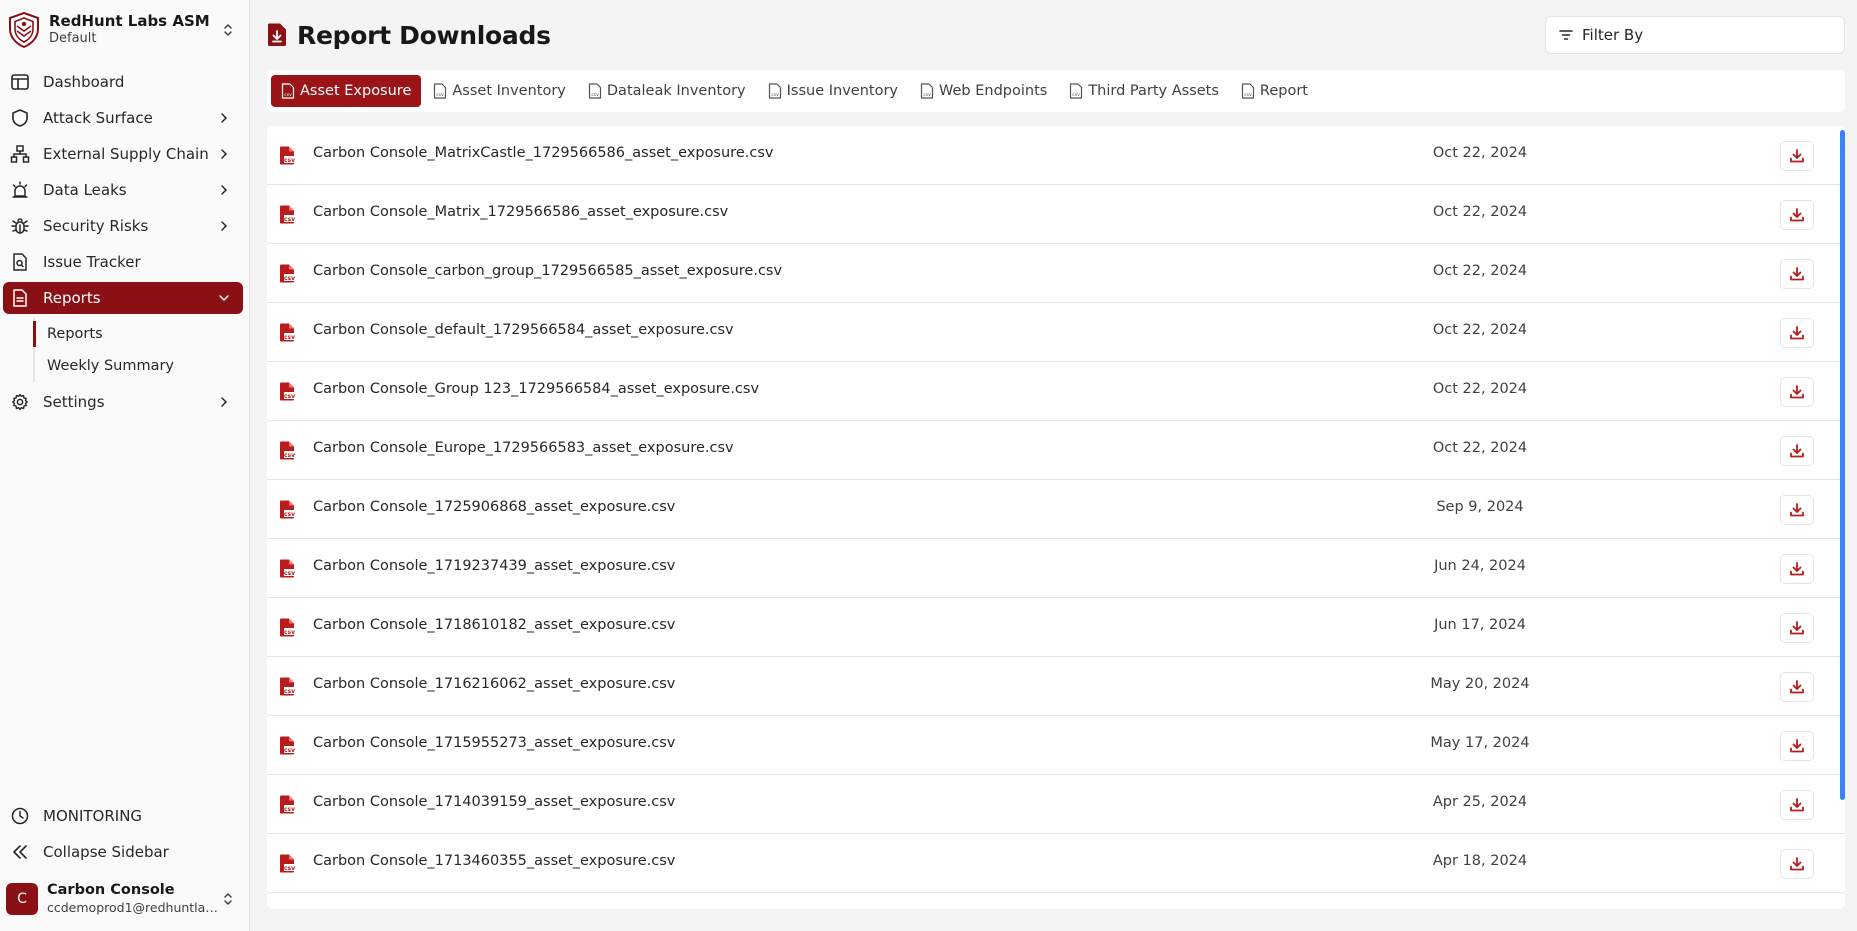 The width and height of the screenshot is (1857, 931). What do you see at coordinates (141, 334) in the screenshot?
I see `subnav-reports: Reports` at bounding box center [141, 334].